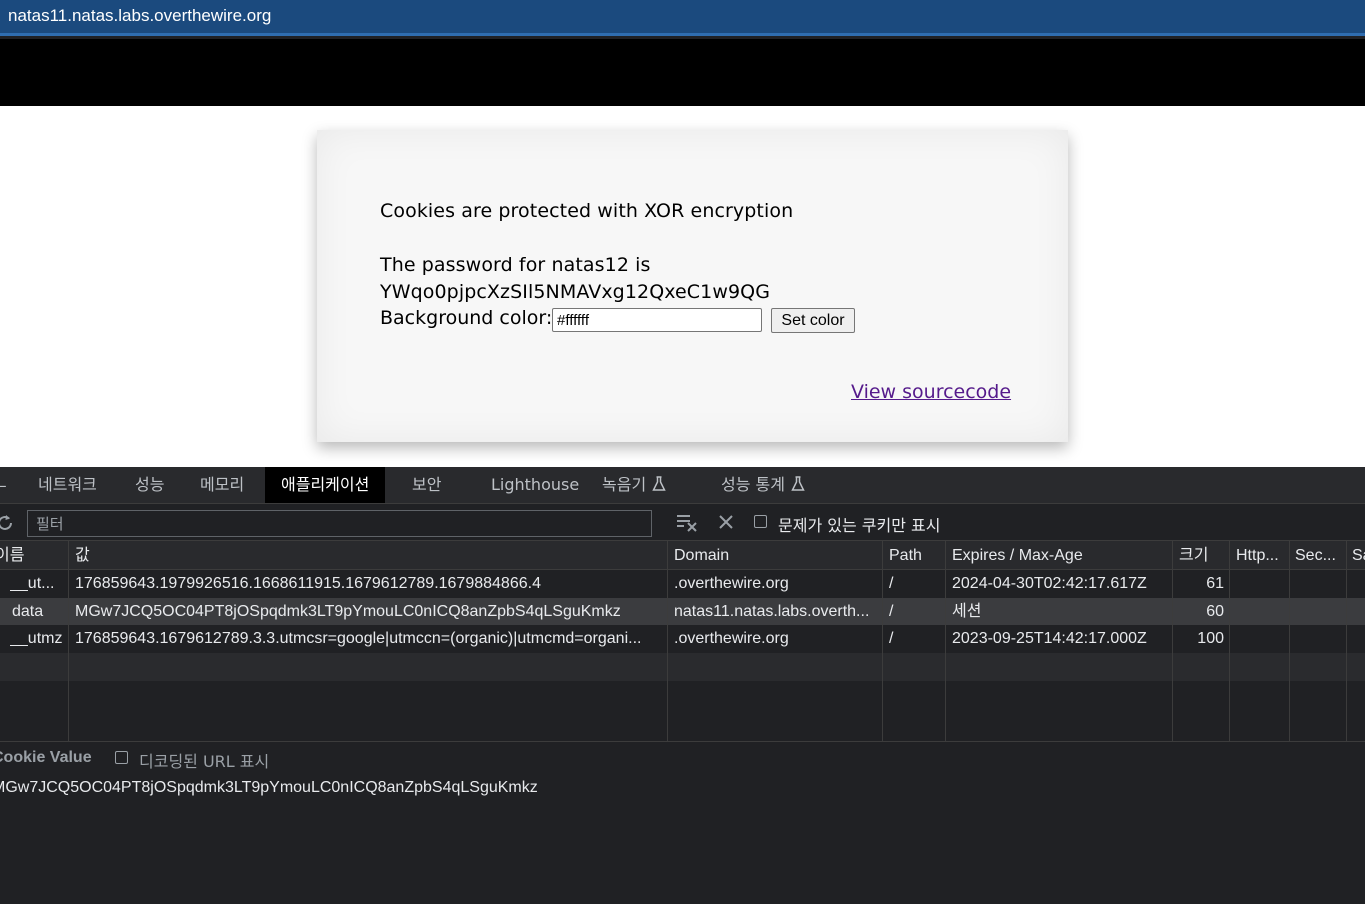 The image size is (1365, 904). Describe the element at coordinates (776, 555) in the screenshot. I see `column-header-domain: Domain` at that location.